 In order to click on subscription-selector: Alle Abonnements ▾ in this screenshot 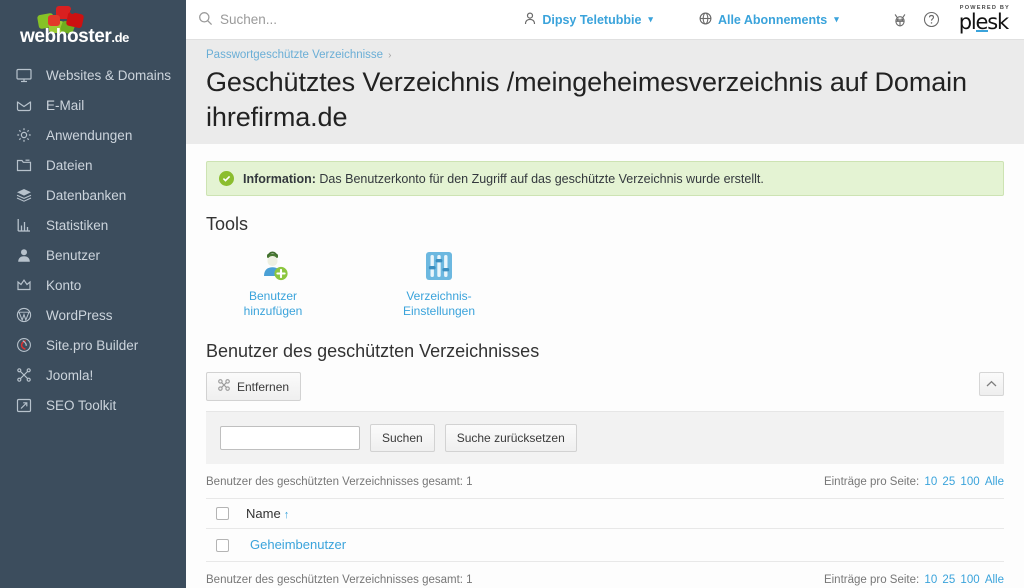, I will do `click(769, 20)`.